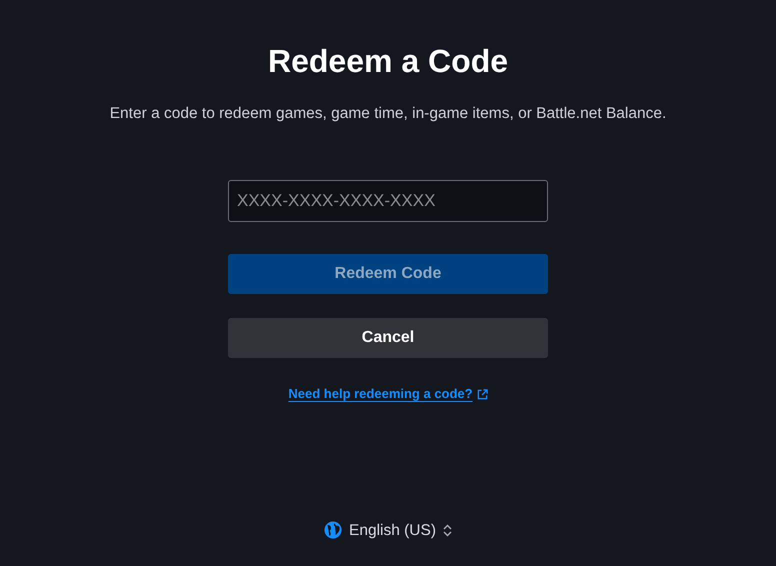 The width and height of the screenshot is (776, 566). What do you see at coordinates (333, 530) in the screenshot?
I see `globe-icon` at bounding box center [333, 530].